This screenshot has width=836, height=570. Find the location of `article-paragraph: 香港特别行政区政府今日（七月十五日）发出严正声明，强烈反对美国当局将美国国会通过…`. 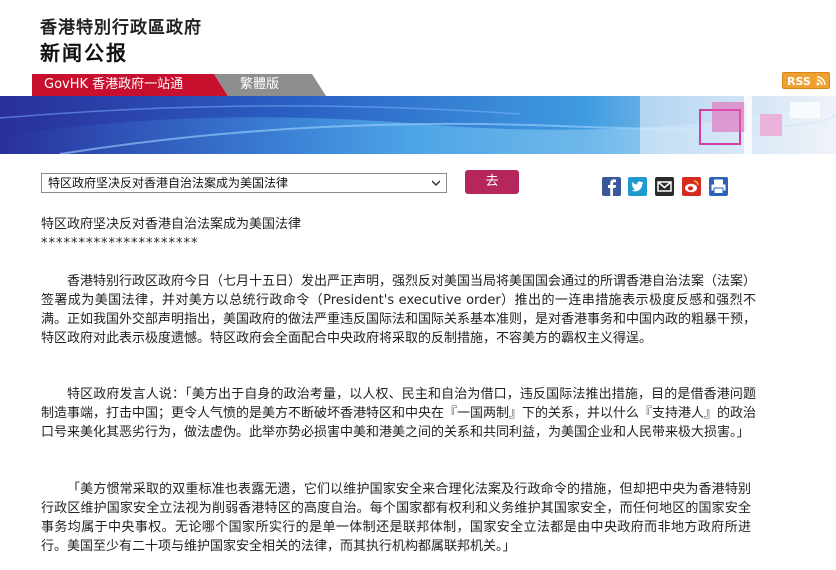

article-paragraph: 香港特别行政区政府今日（七月十五日）发出严正声明，强烈反对美国当局将美国国会通过… is located at coordinates (399, 310).